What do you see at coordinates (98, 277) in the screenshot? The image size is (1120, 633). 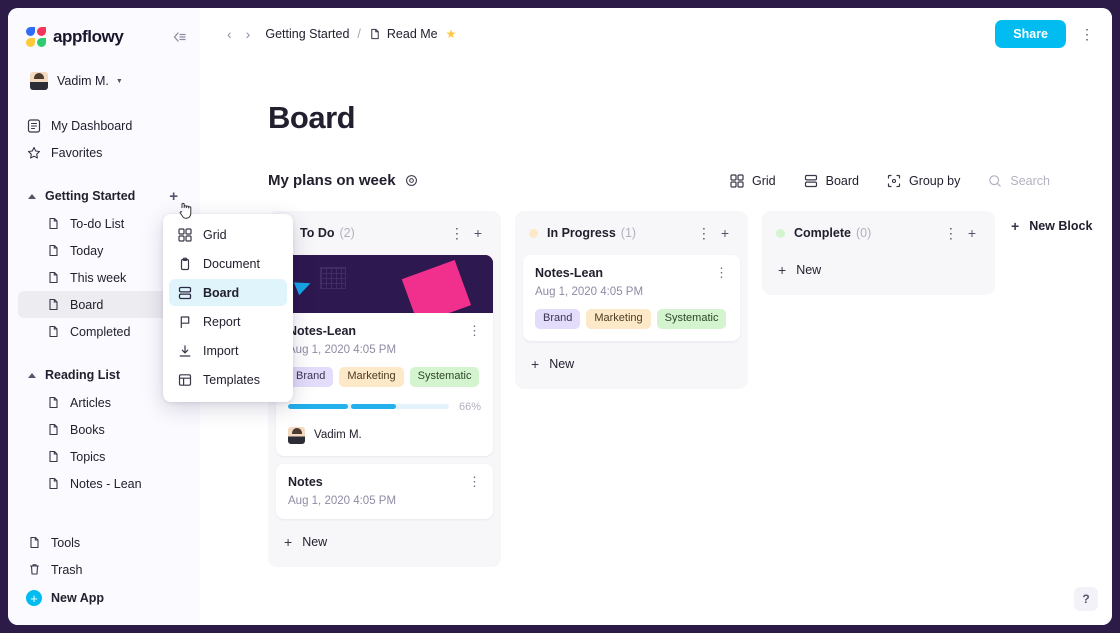 I see `sidebar-item-label: This week` at bounding box center [98, 277].